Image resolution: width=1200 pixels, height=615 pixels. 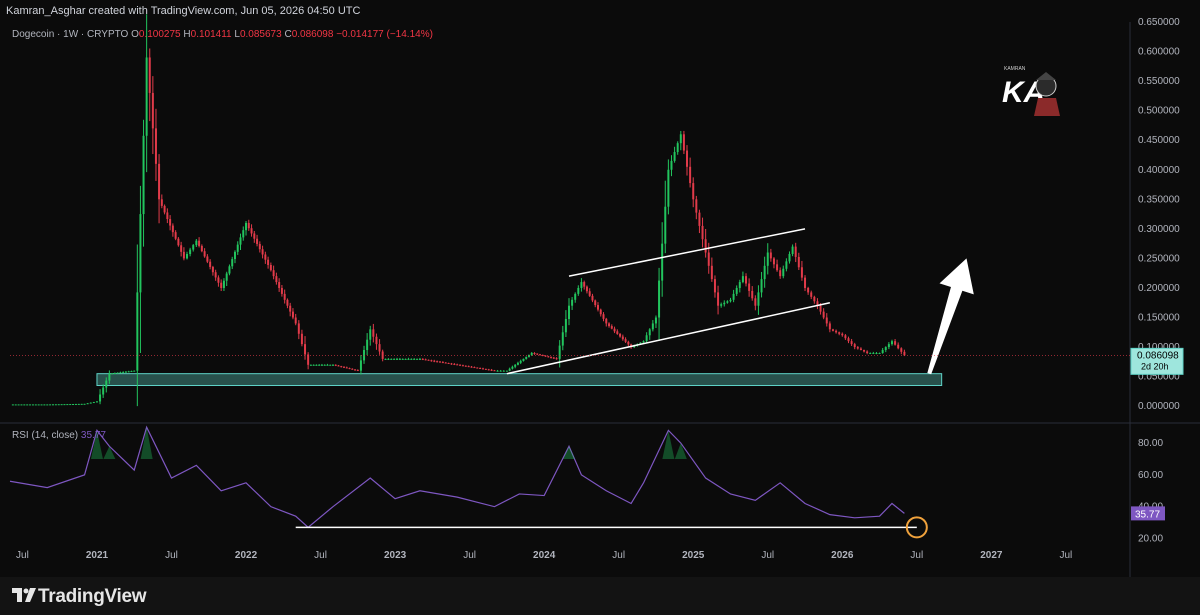 What do you see at coordinates (1159, 170) in the screenshot?
I see `price-tick-label: 0.400000` at bounding box center [1159, 170].